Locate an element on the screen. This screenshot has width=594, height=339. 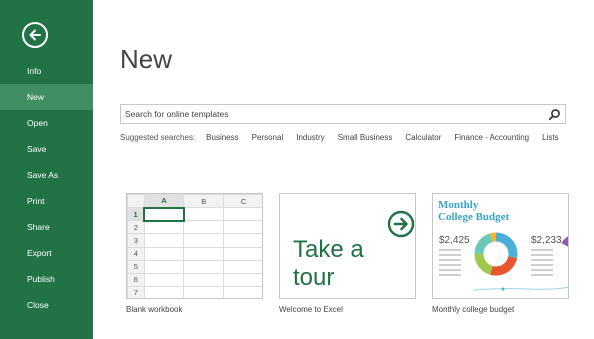
template-blank-workbook: A B C 1 2 3 4 5 6 7 is located at coordinates (194, 246).